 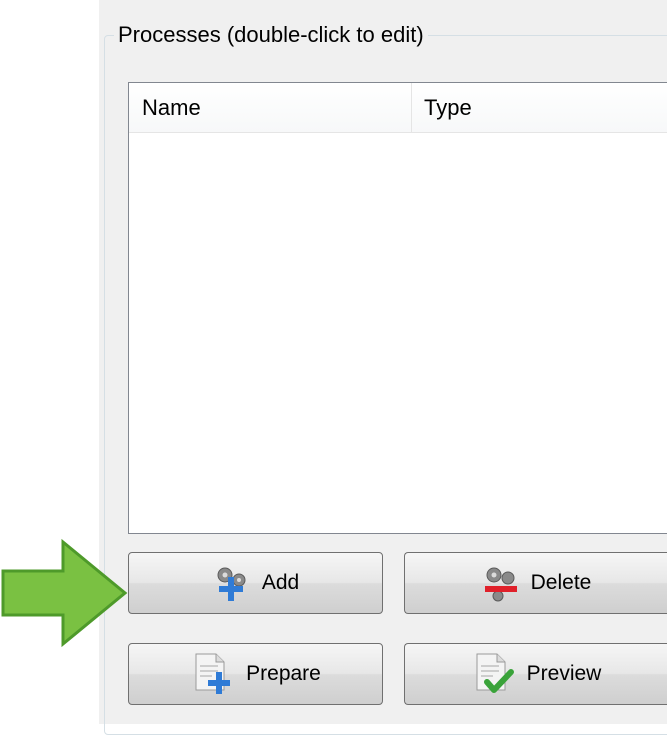 I want to click on prepare-button: Prepare, so click(x=255, y=674).